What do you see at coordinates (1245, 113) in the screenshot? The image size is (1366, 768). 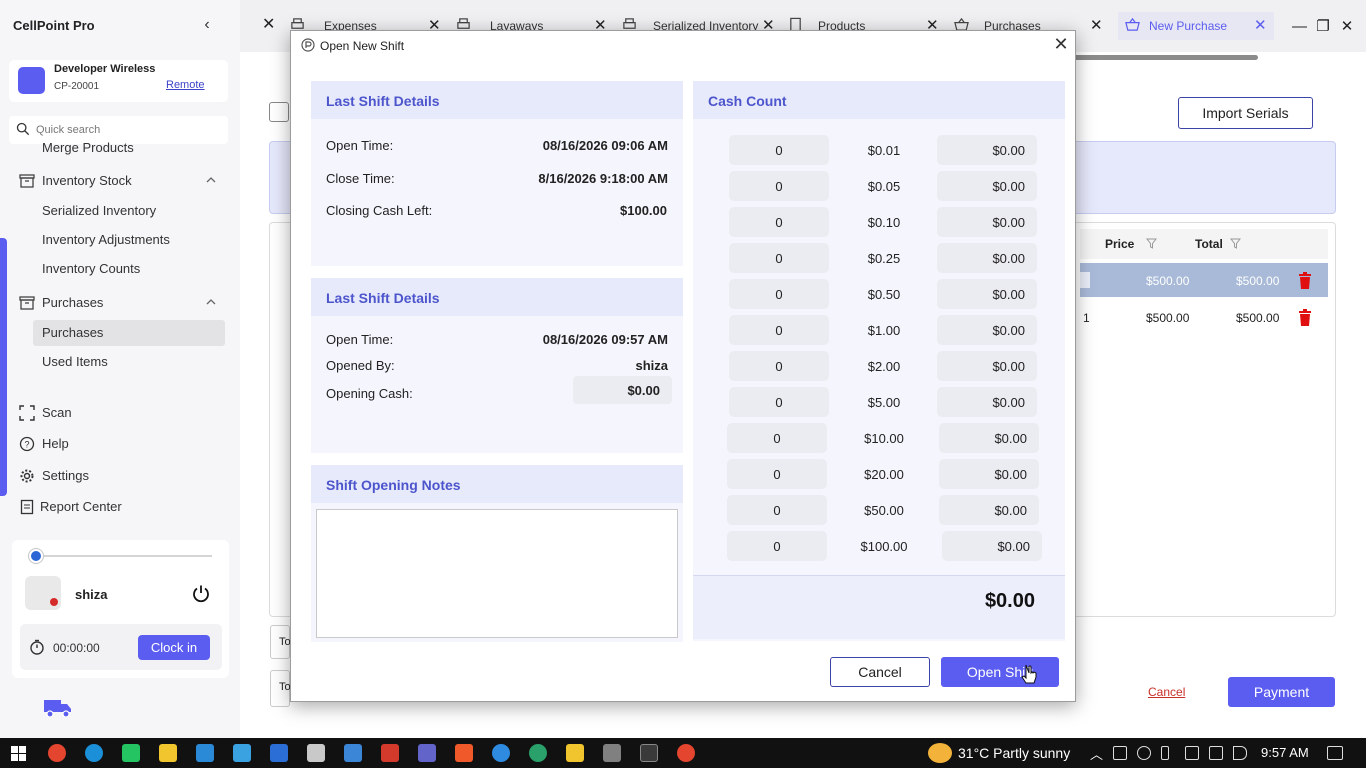 I see `import-serials-button: Import Serials` at bounding box center [1245, 113].